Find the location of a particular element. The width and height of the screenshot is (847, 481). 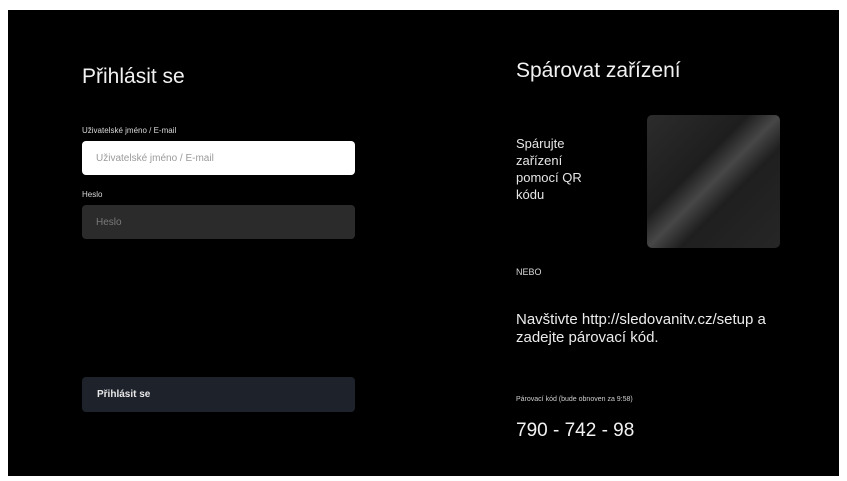

qr-instructions: Spárujte zařízení pomocí QR kódu is located at coordinates (549, 169).